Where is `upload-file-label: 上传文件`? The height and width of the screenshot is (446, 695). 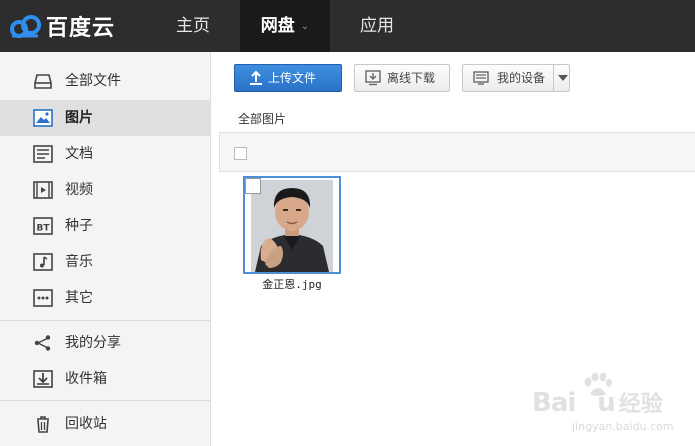 upload-file-label: 上传文件 is located at coordinates (292, 78).